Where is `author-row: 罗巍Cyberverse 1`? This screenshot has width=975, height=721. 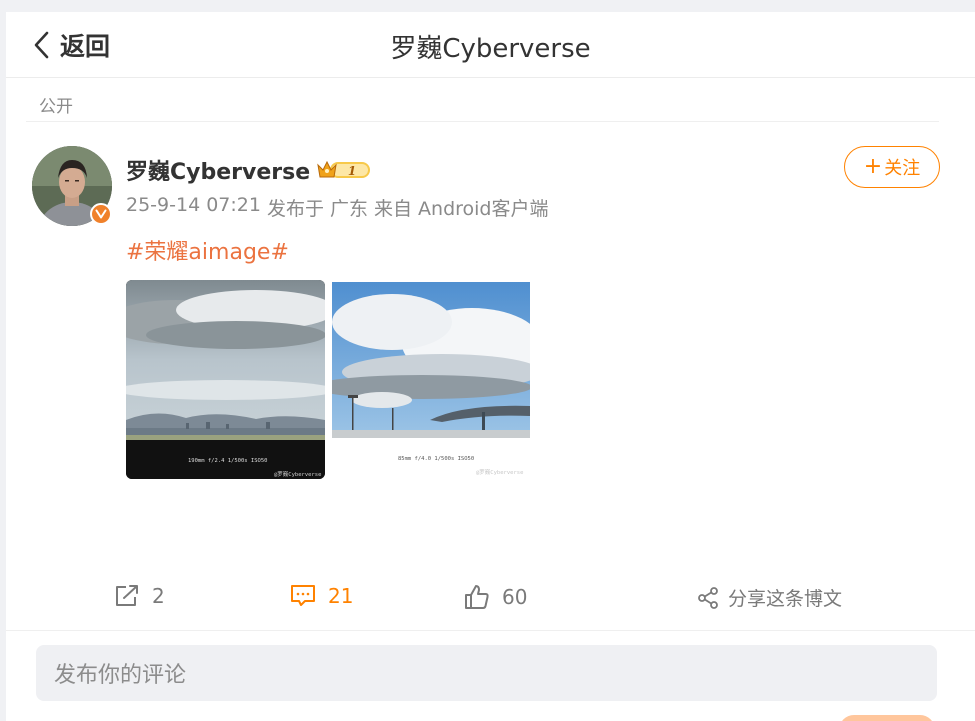
author-row: 罗巍Cyberverse 1 is located at coordinates (250, 170).